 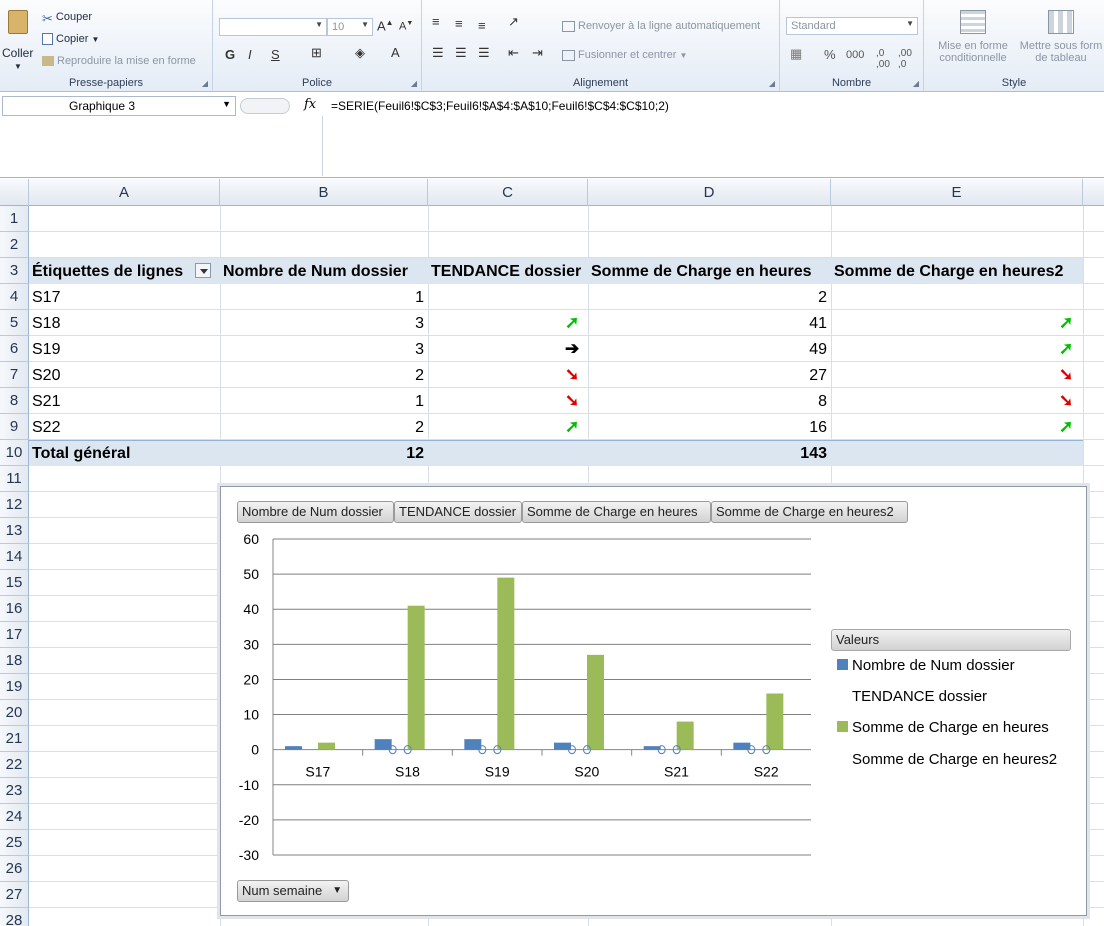 I want to click on row-header: 19, so click(x=14, y=687).